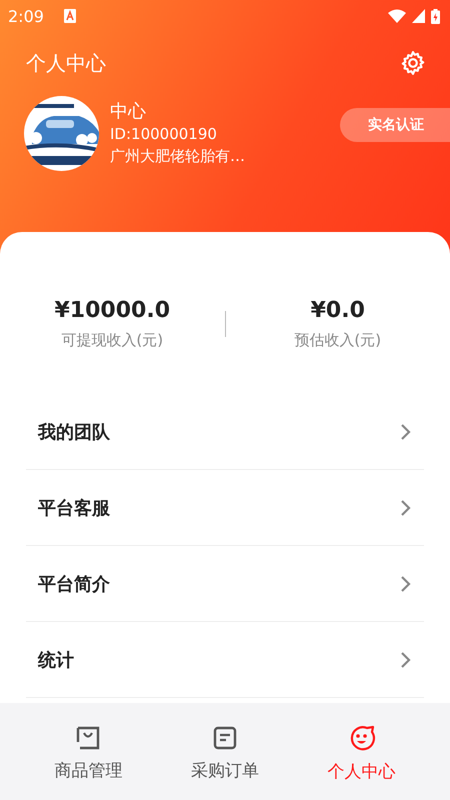  Describe the element at coordinates (128, 111) in the screenshot. I see `user-name: 中心` at that location.